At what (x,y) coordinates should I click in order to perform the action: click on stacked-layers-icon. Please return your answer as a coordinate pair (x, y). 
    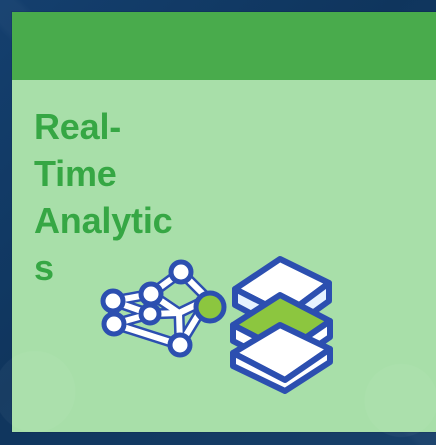
    Looking at the image, I should click on (281, 325).